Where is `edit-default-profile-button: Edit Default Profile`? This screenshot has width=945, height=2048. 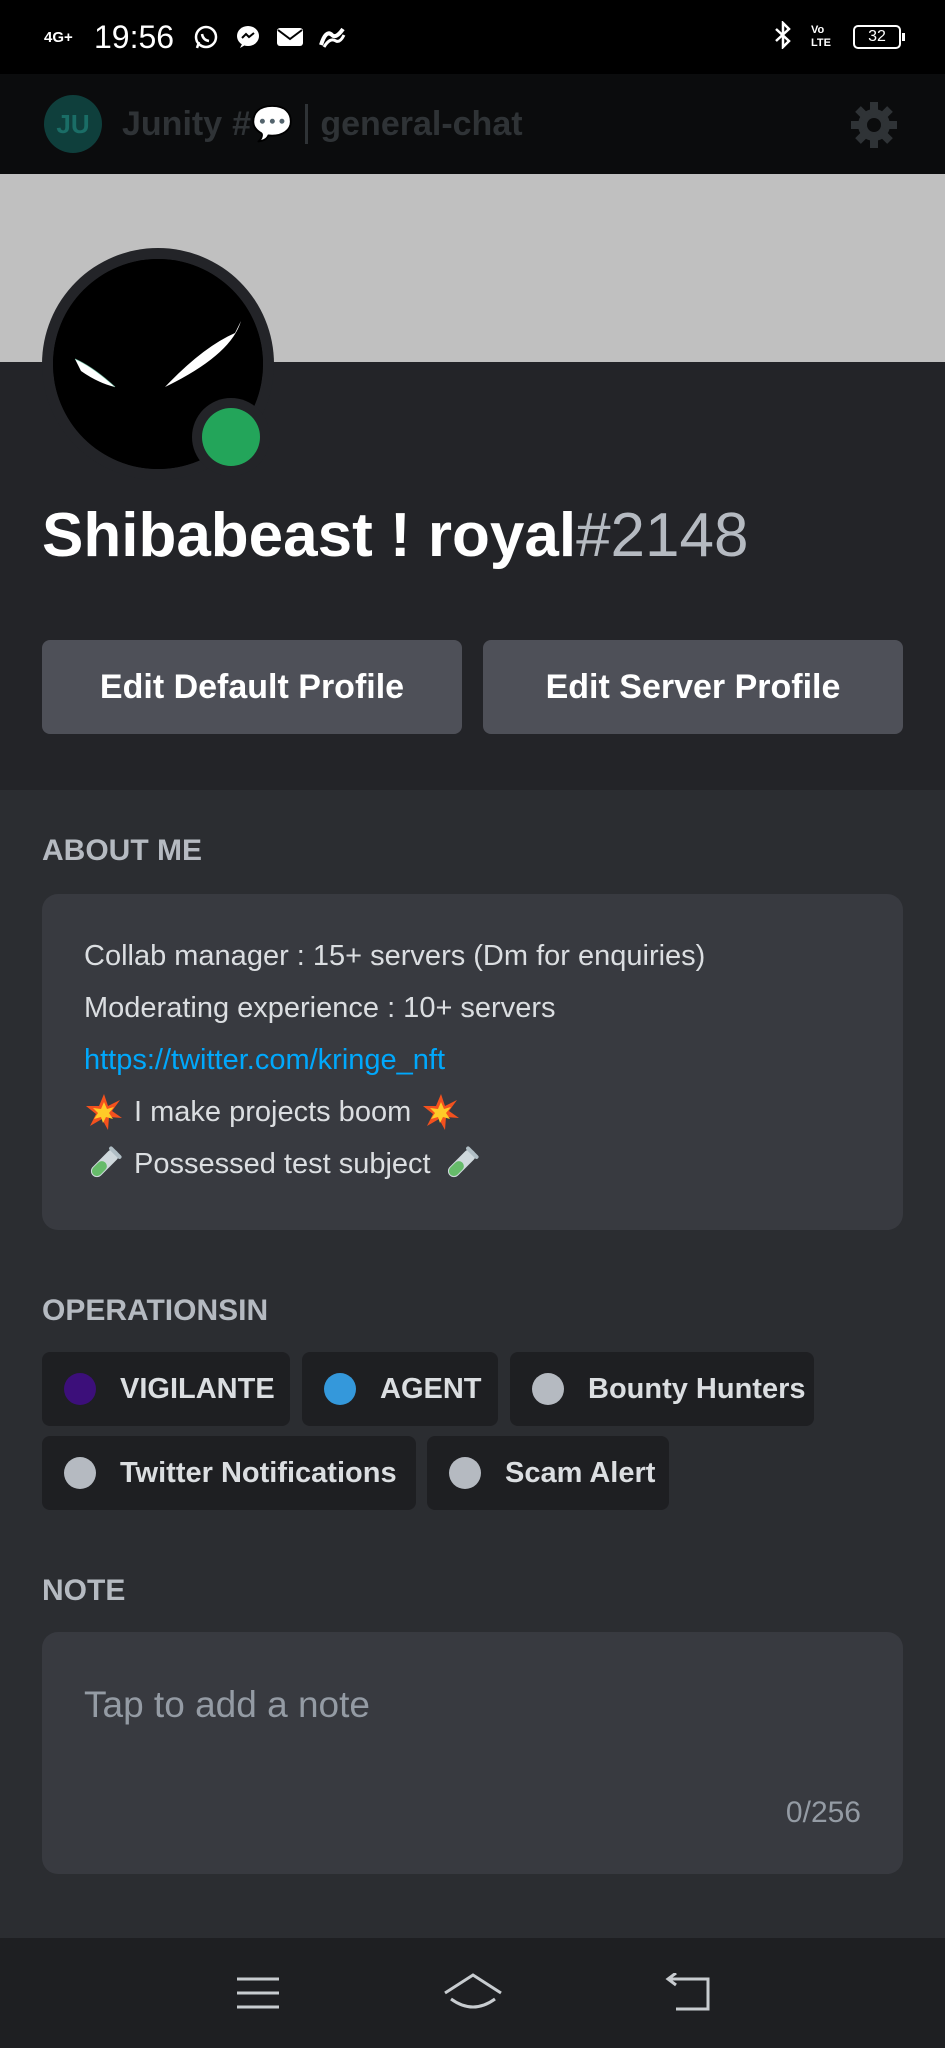 edit-default-profile-button: Edit Default Profile is located at coordinates (252, 687).